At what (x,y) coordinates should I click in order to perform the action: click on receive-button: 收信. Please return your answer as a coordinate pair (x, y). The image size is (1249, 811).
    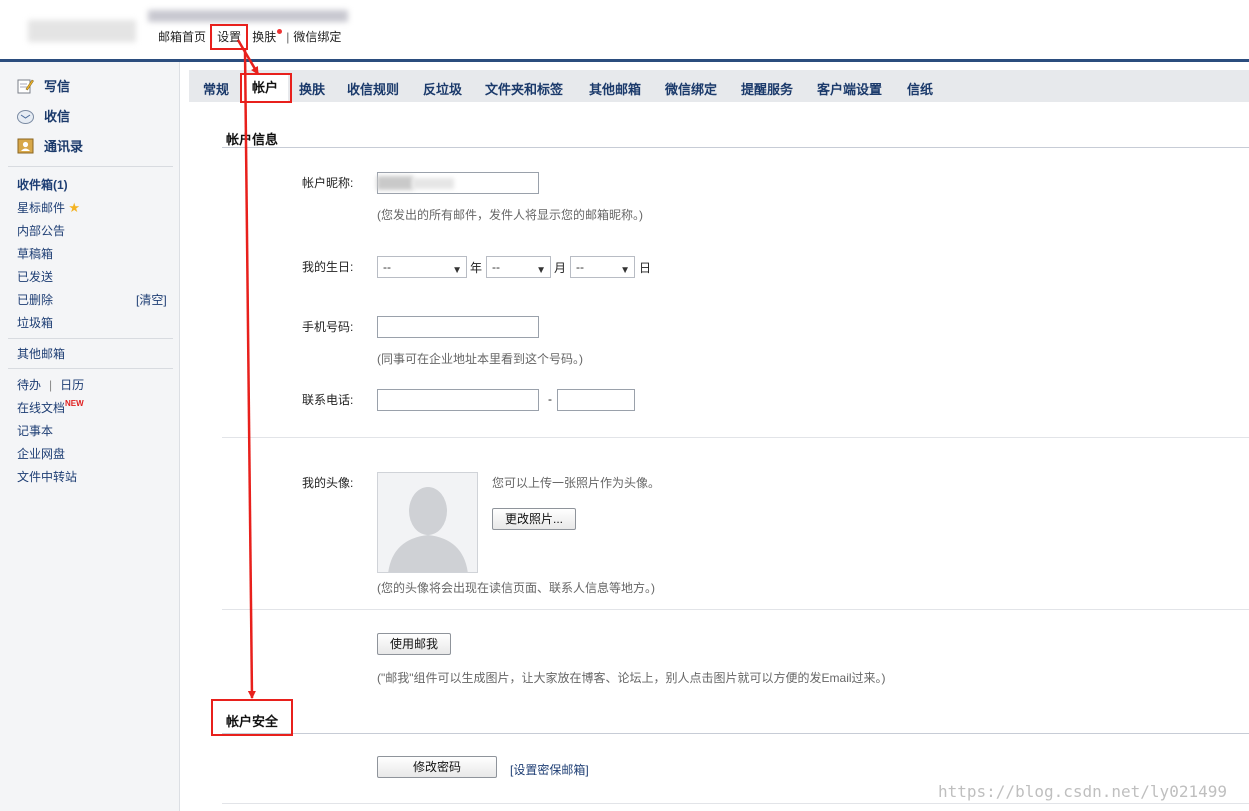
    Looking at the image, I should click on (43, 115).